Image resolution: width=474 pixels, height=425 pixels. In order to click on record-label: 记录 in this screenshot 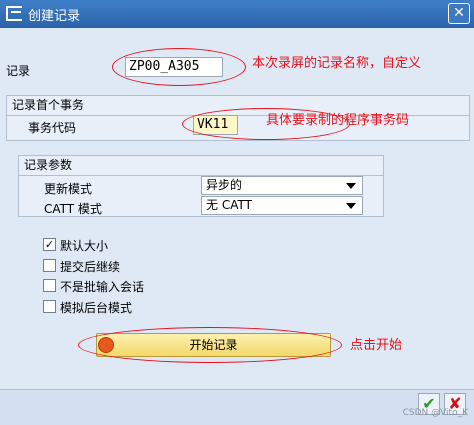, I will do `click(18, 71)`.